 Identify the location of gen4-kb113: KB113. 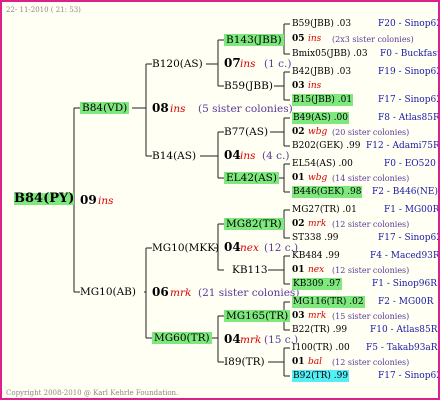
(250, 270).